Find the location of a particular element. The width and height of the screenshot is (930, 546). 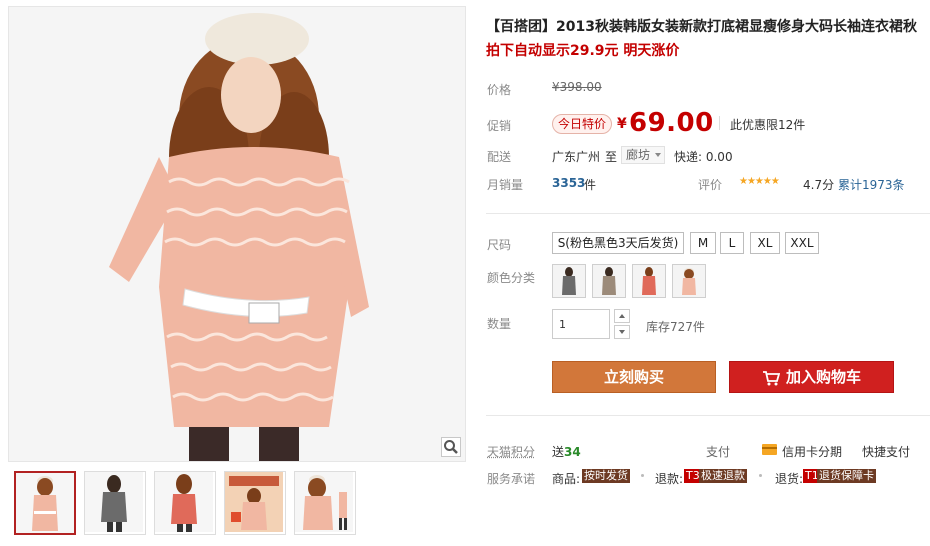

destination-value: 廊坊 is located at coordinates (638, 155).